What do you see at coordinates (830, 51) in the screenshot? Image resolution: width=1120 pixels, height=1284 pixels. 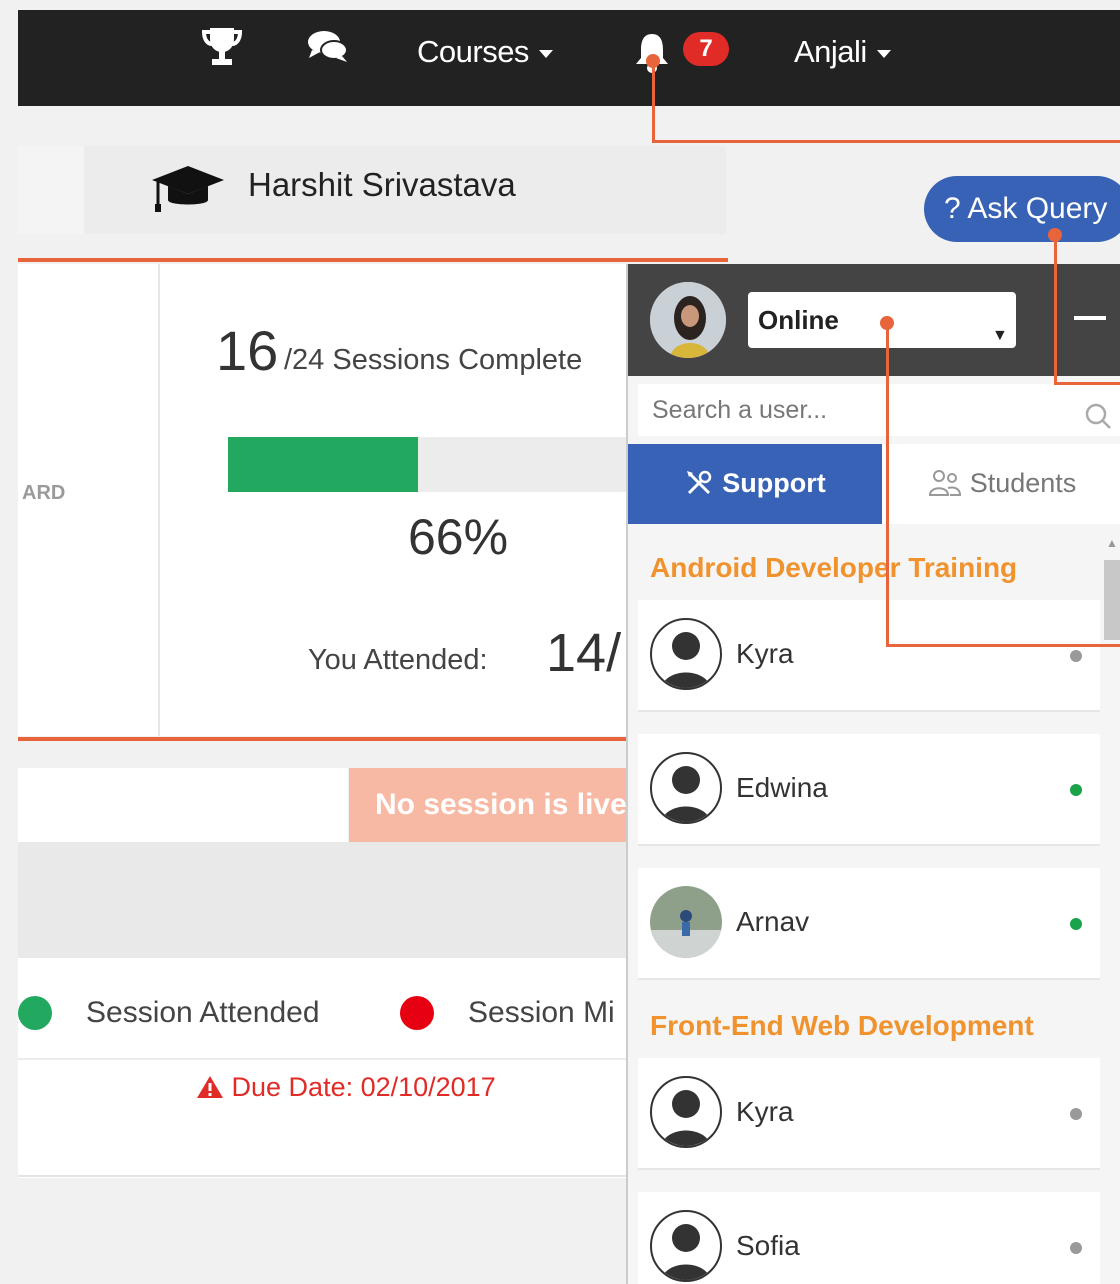 I see `user-label: Anjali` at bounding box center [830, 51].